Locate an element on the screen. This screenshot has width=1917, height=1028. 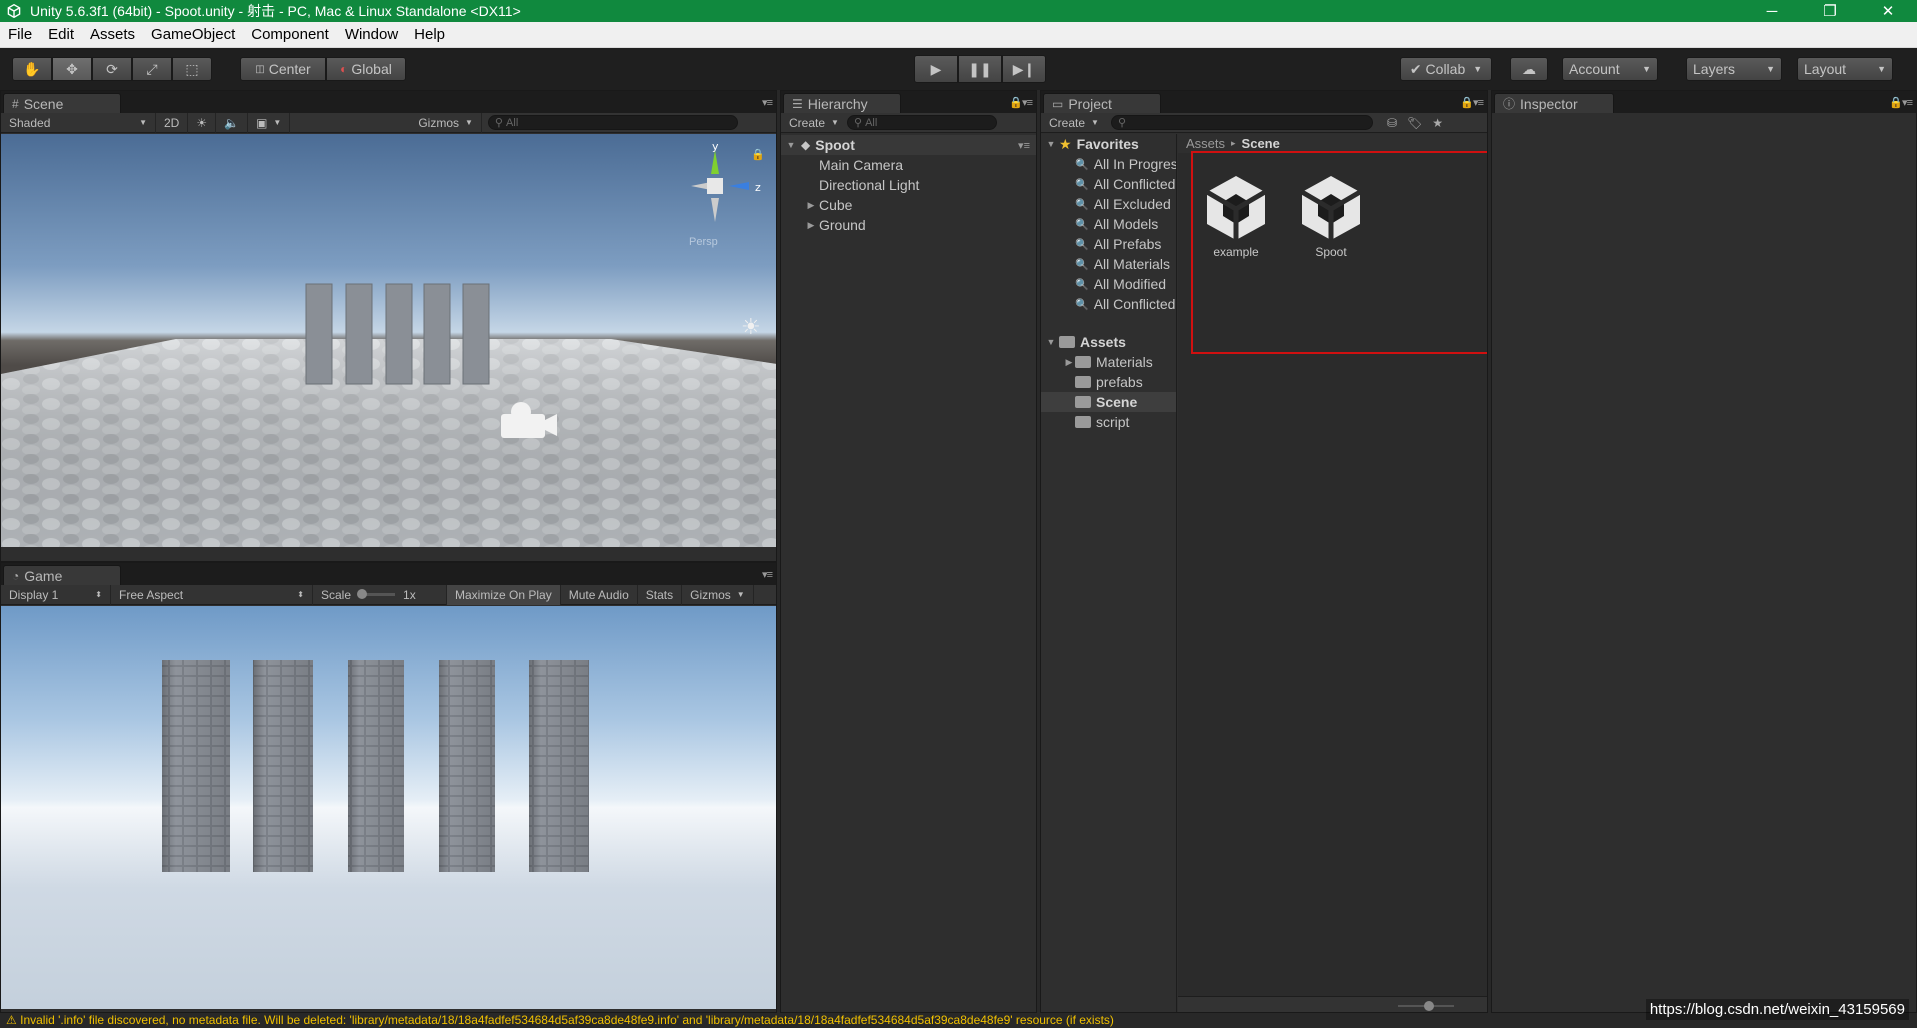
tab-project: ▭ Project is located at coordinates (1102, 103).